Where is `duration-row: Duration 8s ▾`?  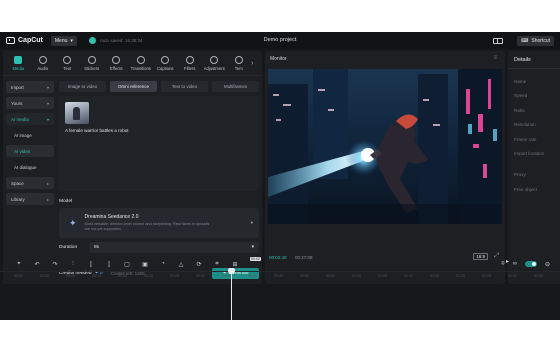 duration-row: Duration 8s ▾ is located at coordinates (159, 247).